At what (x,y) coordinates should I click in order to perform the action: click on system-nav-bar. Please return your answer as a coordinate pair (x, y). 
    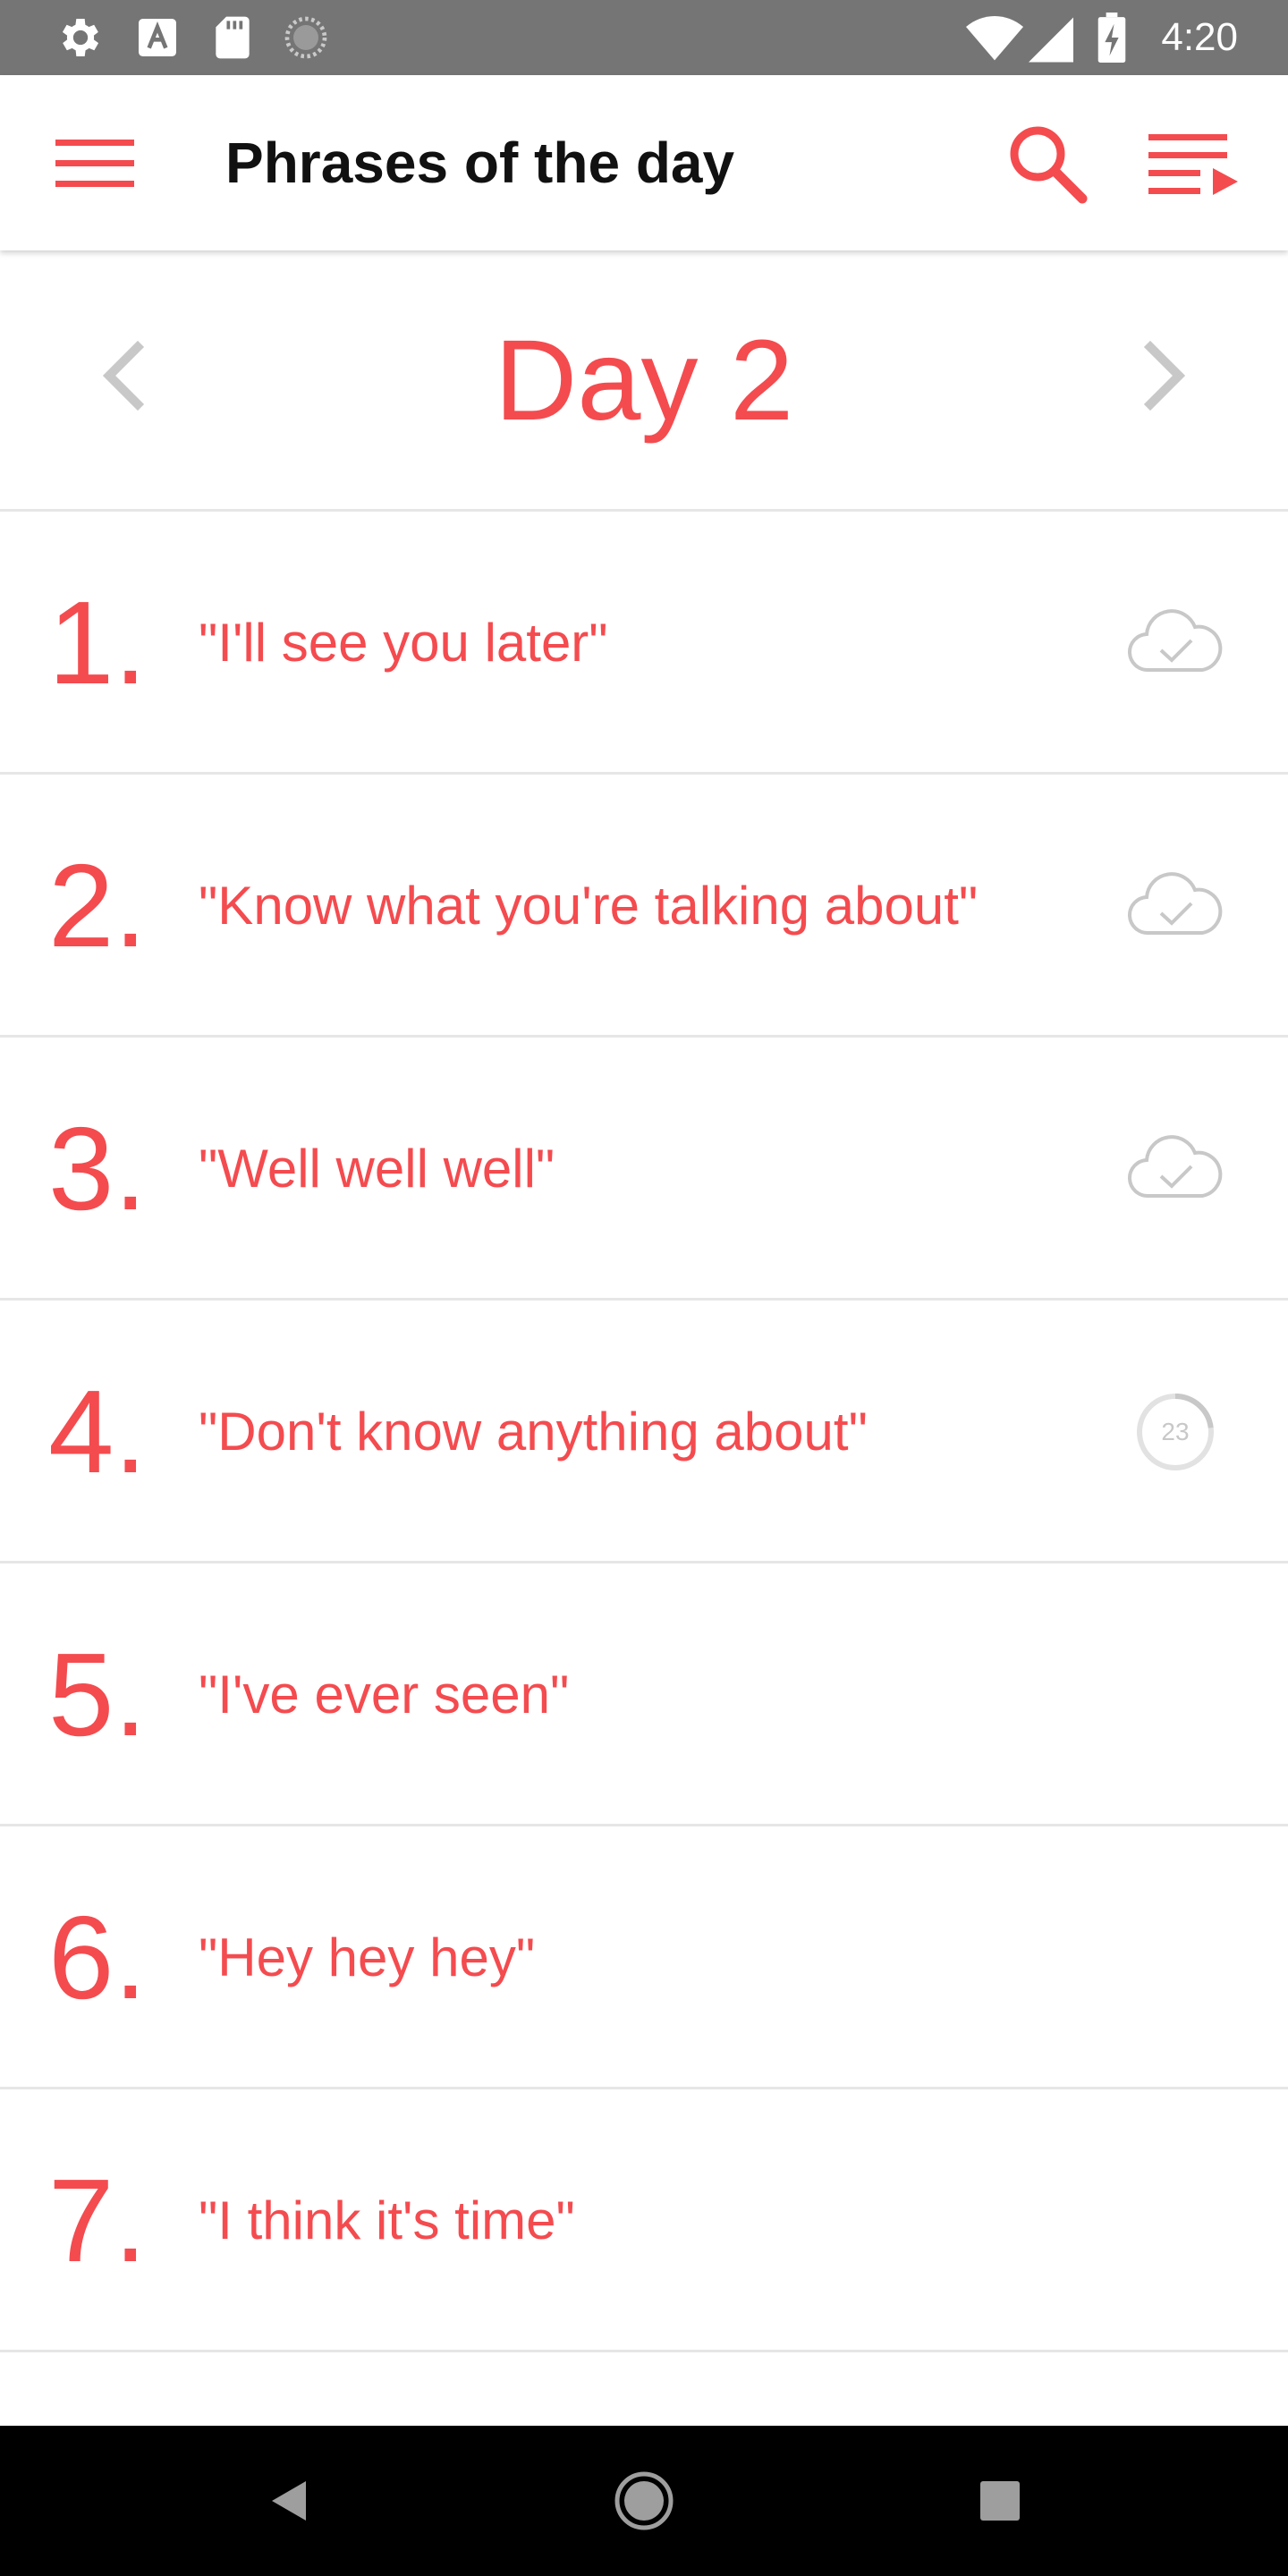
    Looking at the image, I should click on (644, 2501).